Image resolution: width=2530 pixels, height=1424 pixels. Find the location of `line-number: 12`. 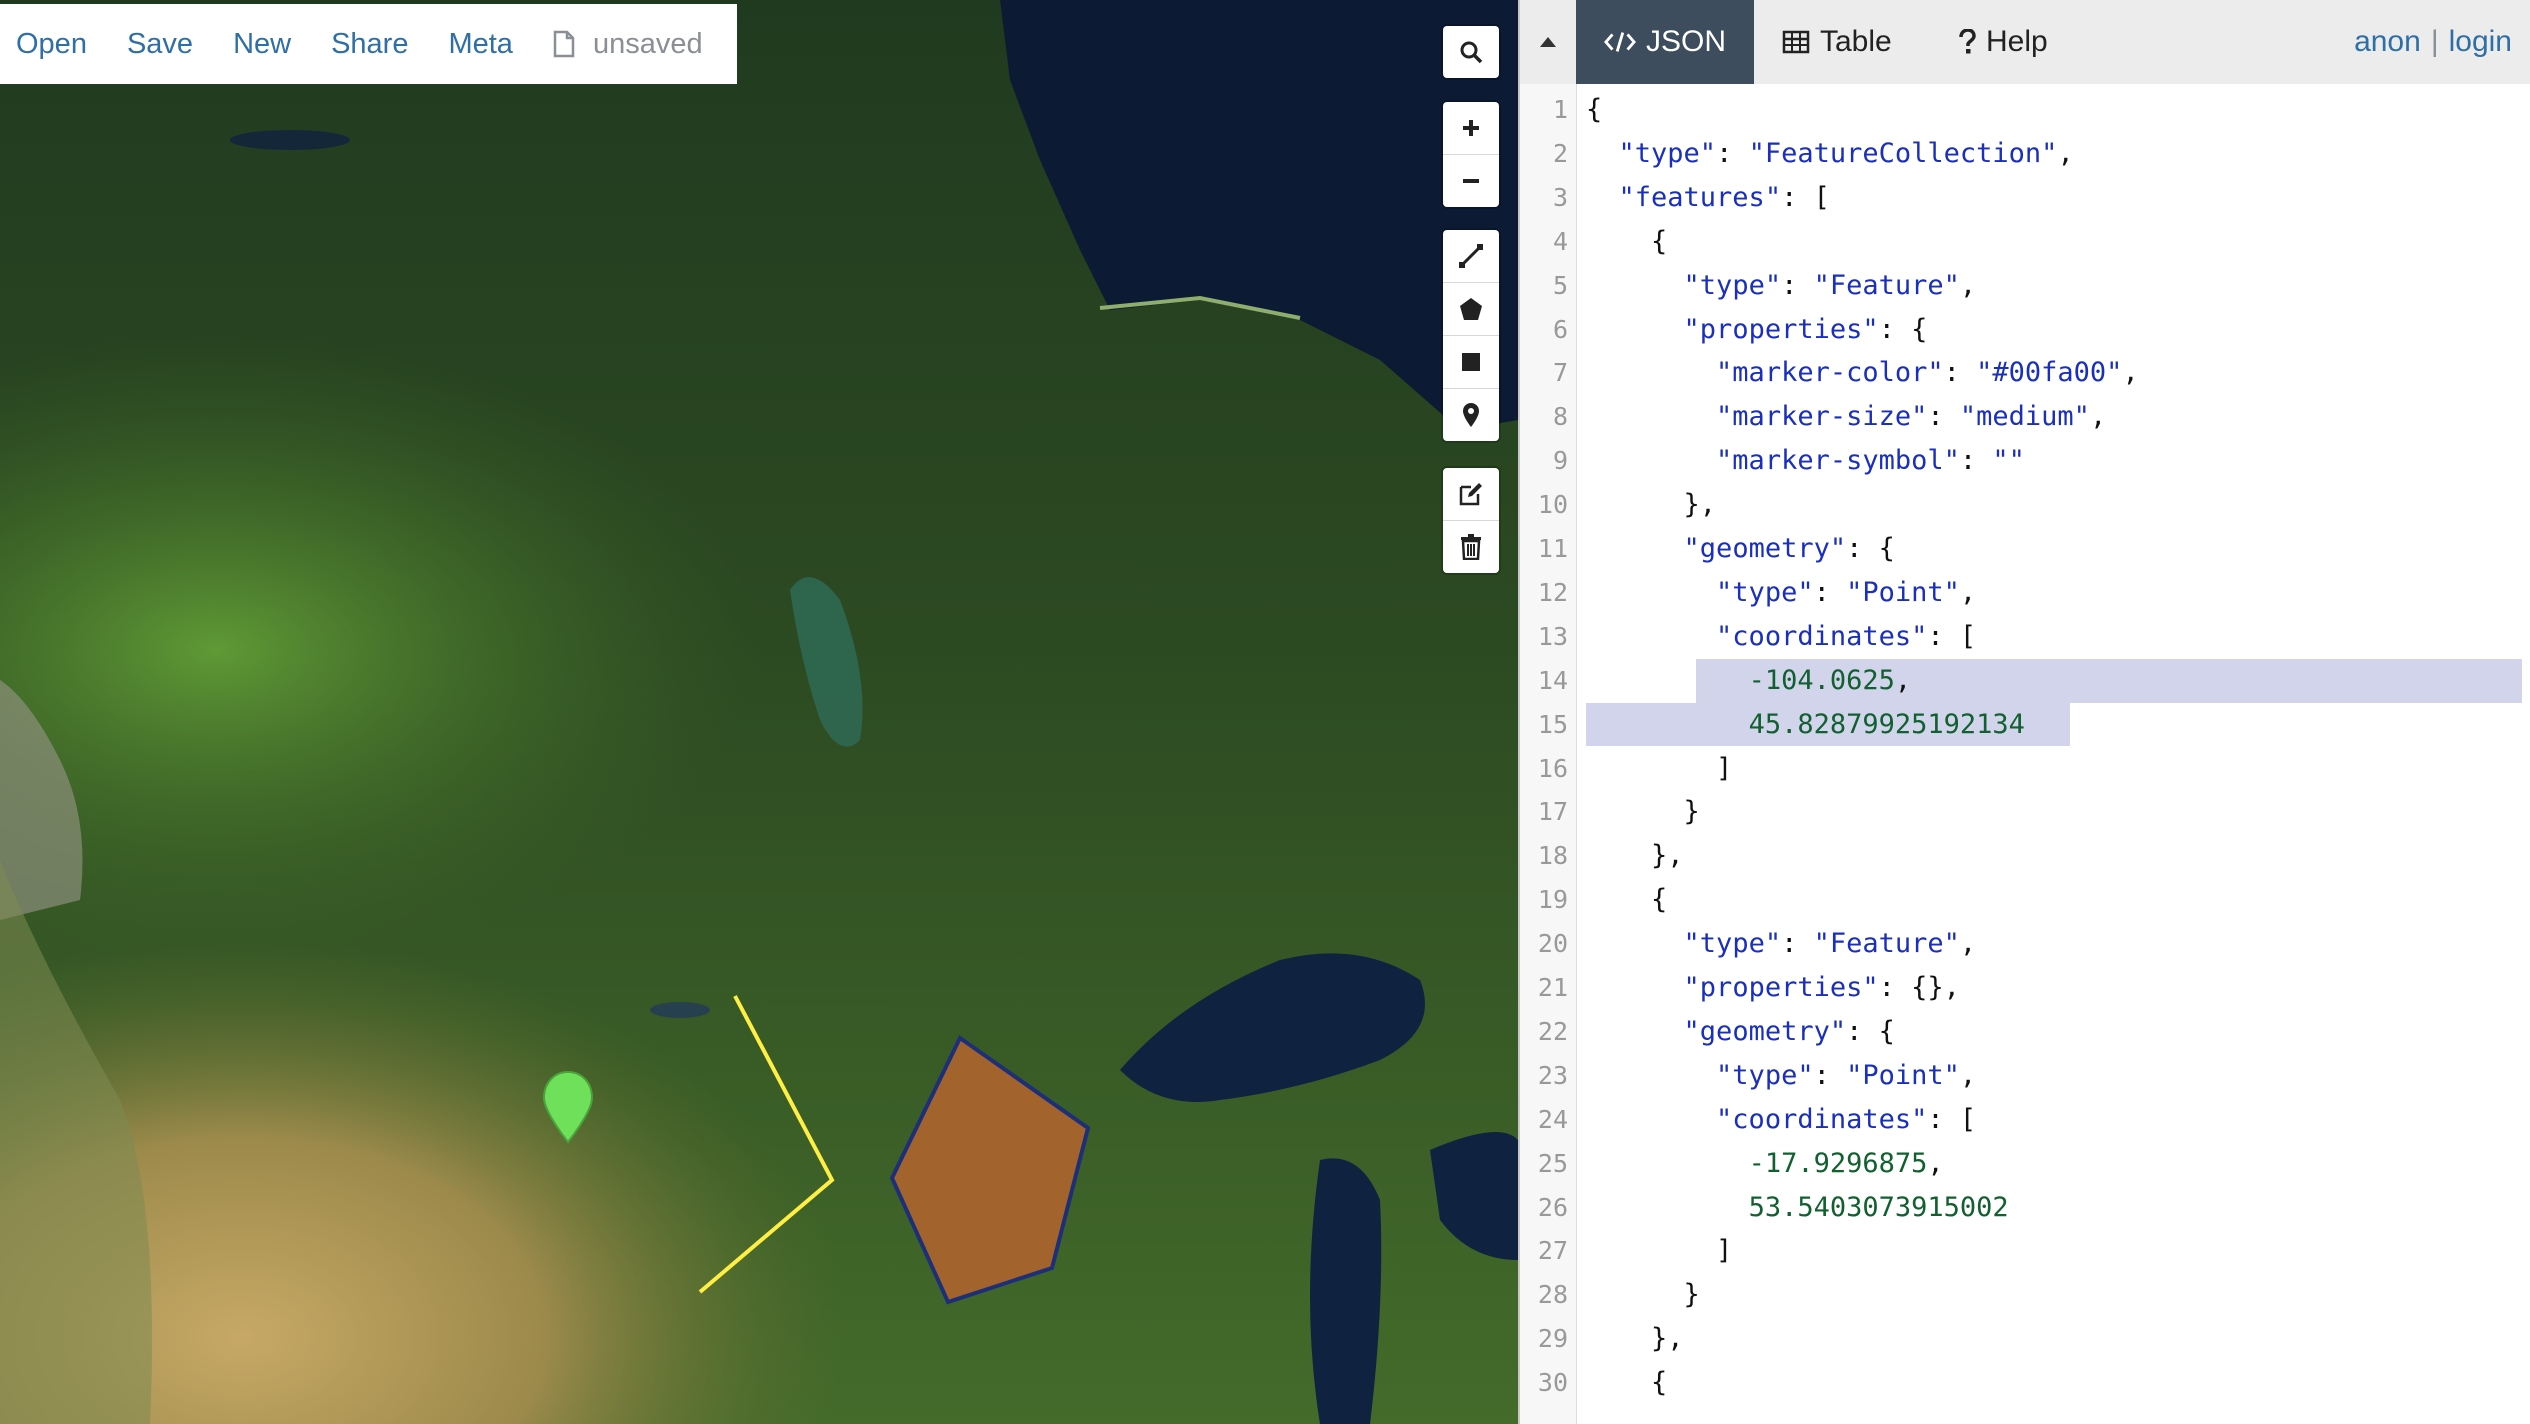

line-number: 12 is located at coordinates (1552, 592).